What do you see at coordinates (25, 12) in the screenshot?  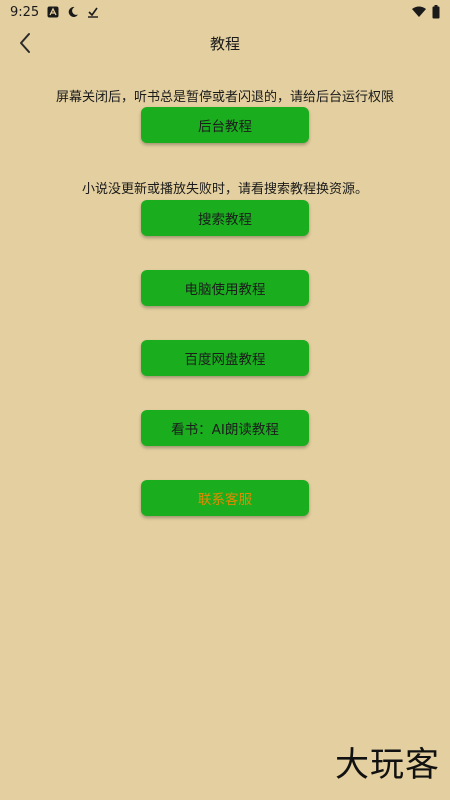 I see `status-time: 9:25` at bounding box center [25, 12].